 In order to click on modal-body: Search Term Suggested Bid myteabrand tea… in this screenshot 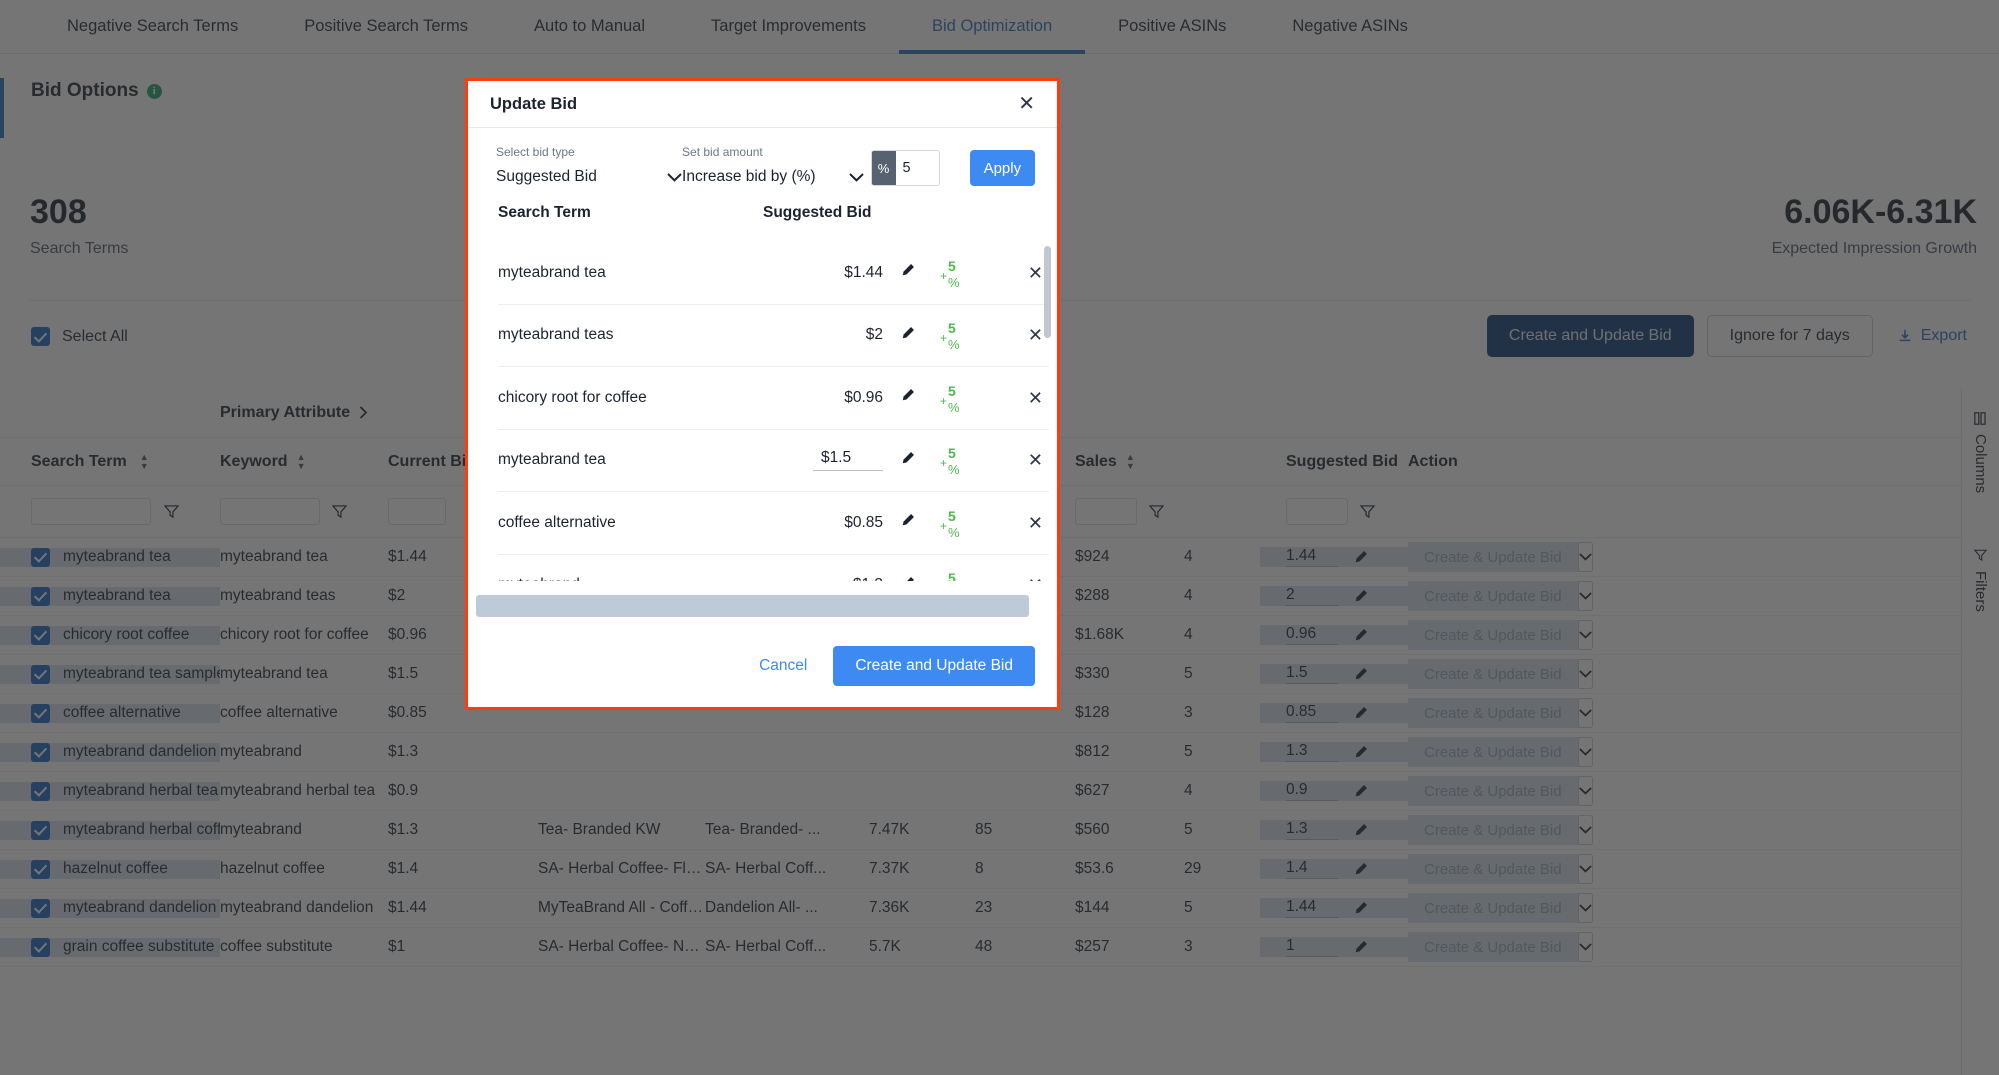, I will do `click(762, 411)`.